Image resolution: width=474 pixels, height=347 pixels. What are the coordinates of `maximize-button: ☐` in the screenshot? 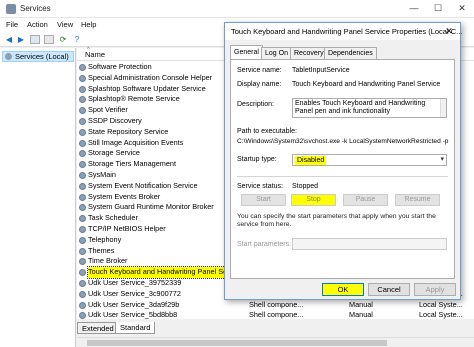 It's located at (438, 8).